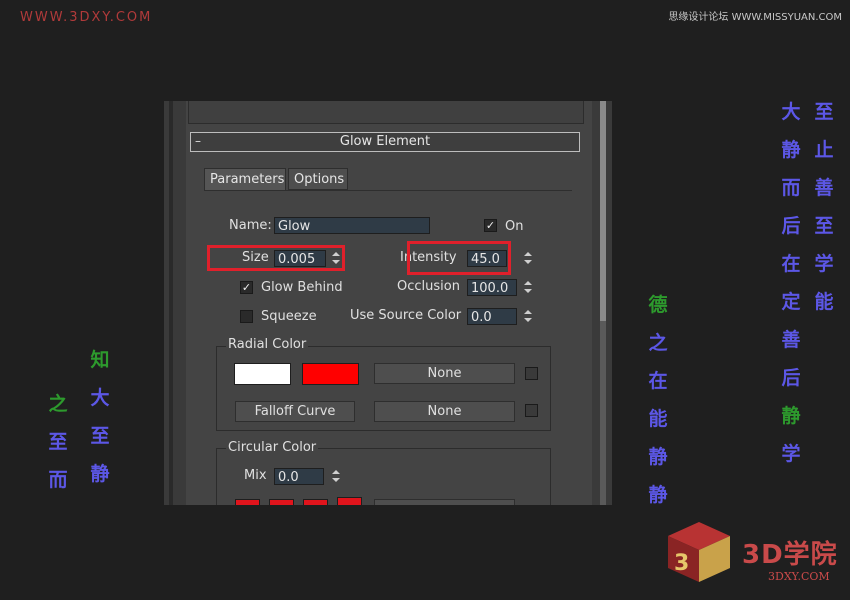 The width and height of the screenshot is (850, 600). What do you see at coordinates (246, 316) in the screenshot?
I see `squeeze-checkbox` at bounding box center [246, 316].